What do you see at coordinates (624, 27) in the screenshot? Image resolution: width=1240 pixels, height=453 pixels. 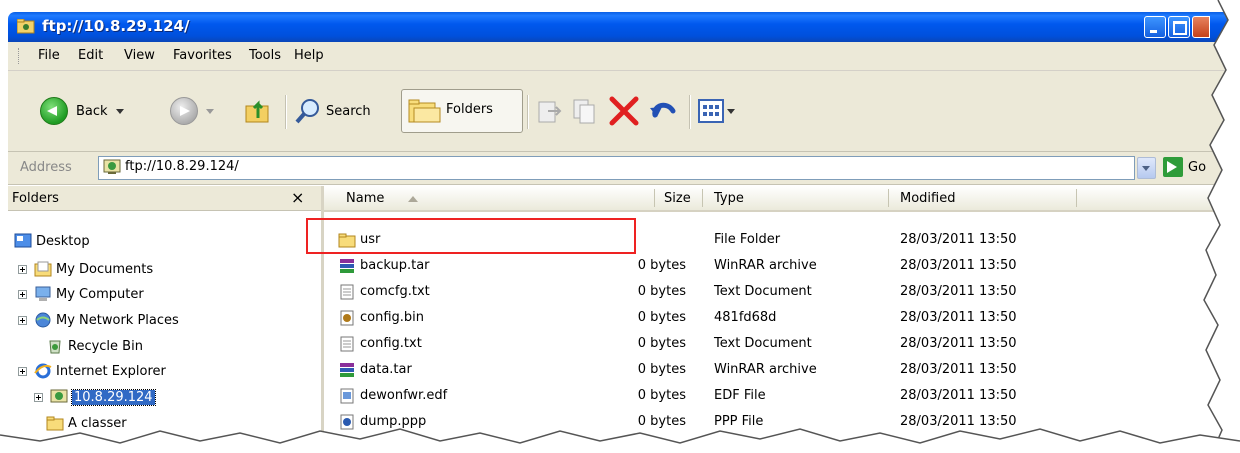 I see `title-bar: ftp://10.8.29.124/` at bounding box center [624, 27].